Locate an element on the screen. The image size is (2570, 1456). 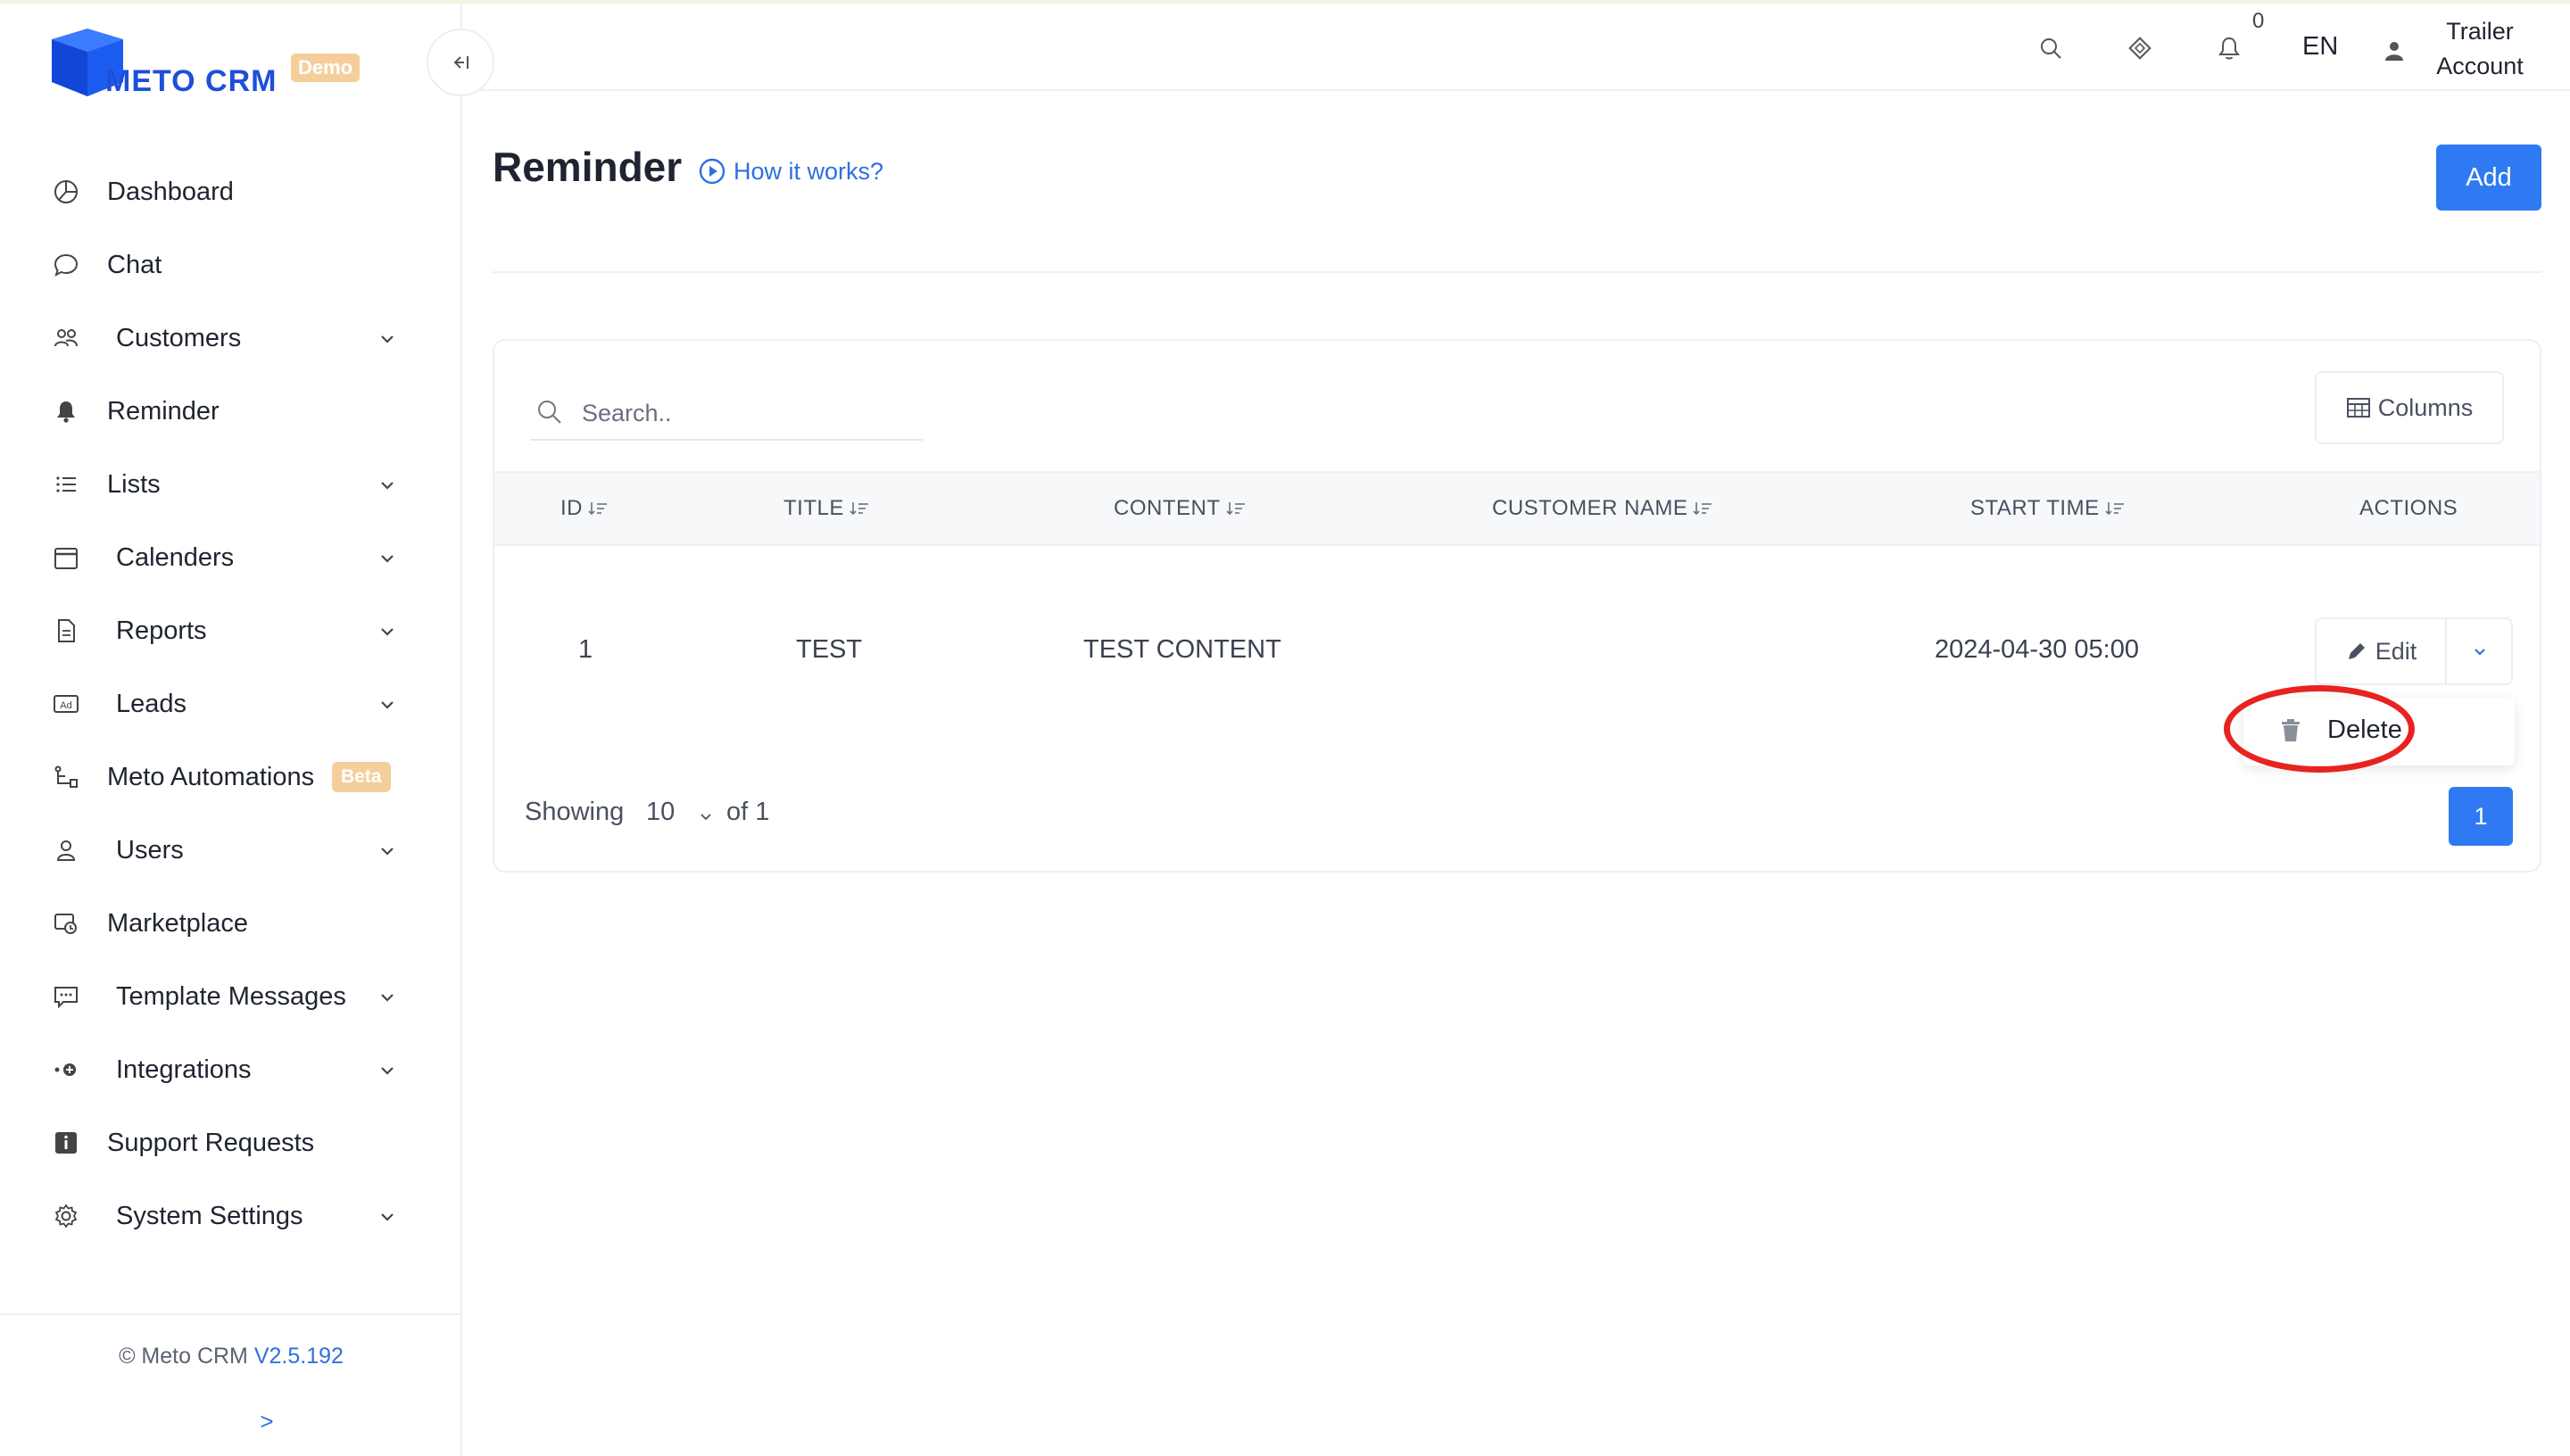
svg-text: Ad is located at coordinates (65, 705).